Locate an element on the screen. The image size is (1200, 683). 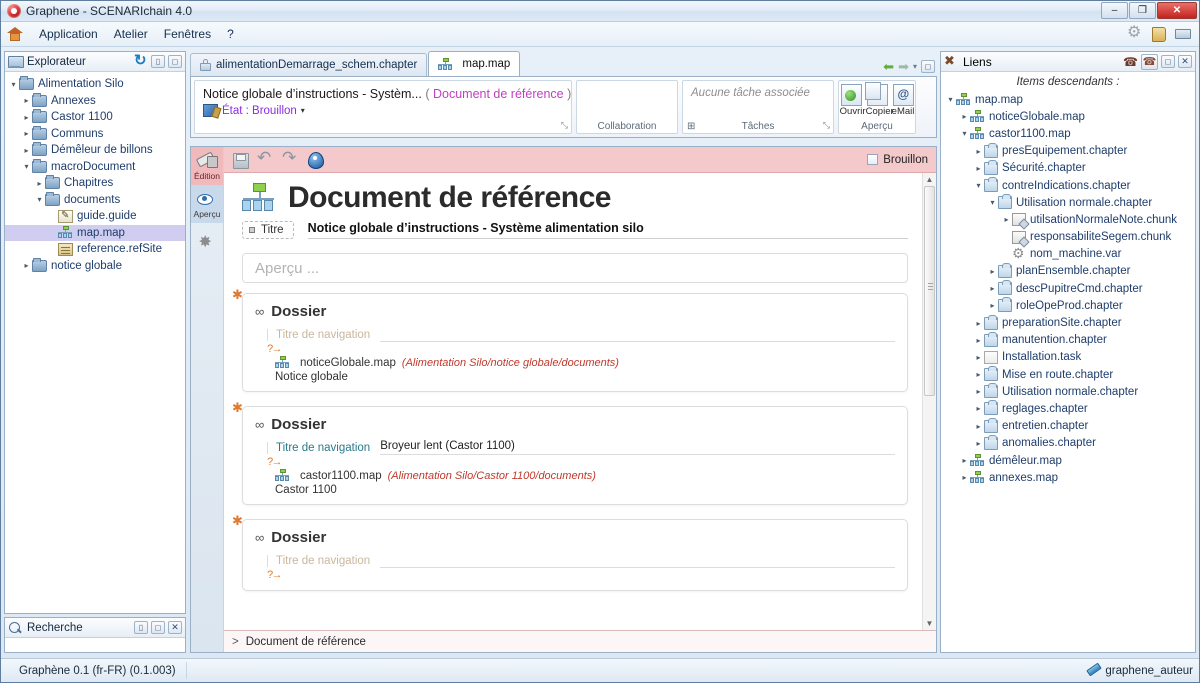
close-panel-icon: ✕ is located at coordinates (1185, 61).